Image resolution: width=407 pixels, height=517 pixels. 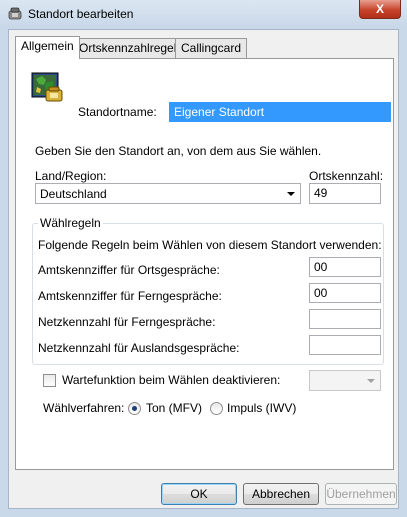 What do you see at coordinates (171, 380) in the screenshot?
I see `call-waiting-label: Wartefunktion beim Wählen deaktivieren:` at bounding box center [171, 380].